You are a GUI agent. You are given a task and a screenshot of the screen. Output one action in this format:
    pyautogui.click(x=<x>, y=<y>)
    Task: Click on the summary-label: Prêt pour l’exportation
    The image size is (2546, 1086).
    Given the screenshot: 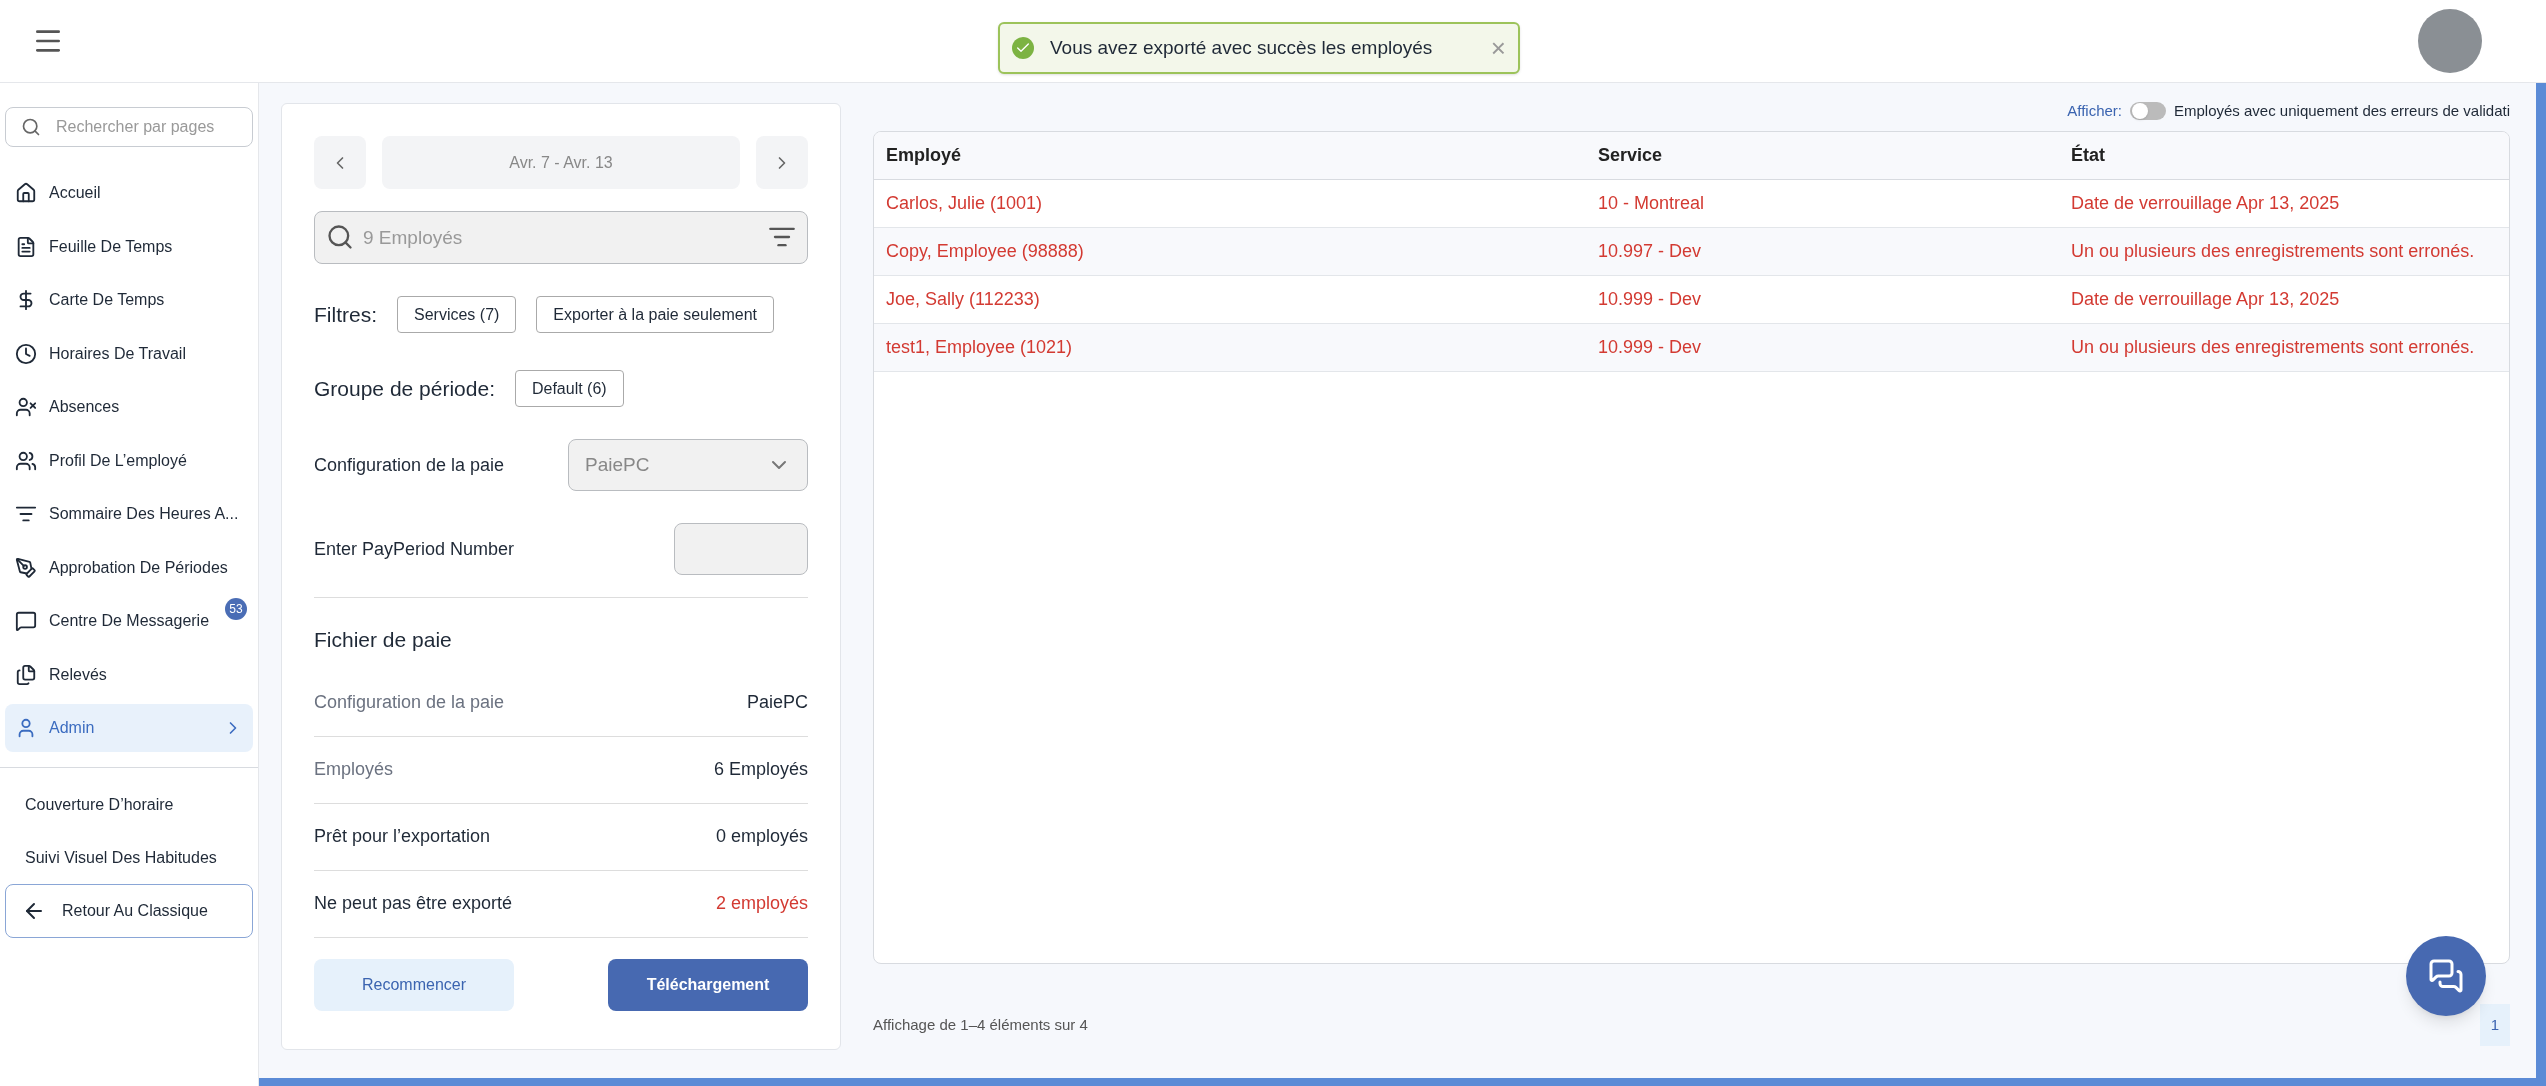 What is the action you would take?
    pyautogui.click(x=402, y=836)
    